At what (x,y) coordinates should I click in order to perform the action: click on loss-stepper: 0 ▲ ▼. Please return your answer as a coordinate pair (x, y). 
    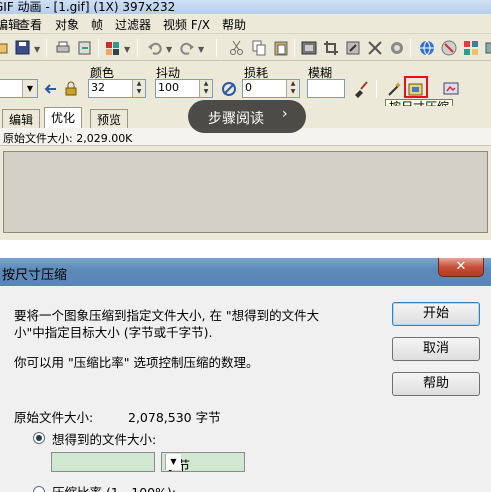
    Looking at the image, I should click on (271, 88).